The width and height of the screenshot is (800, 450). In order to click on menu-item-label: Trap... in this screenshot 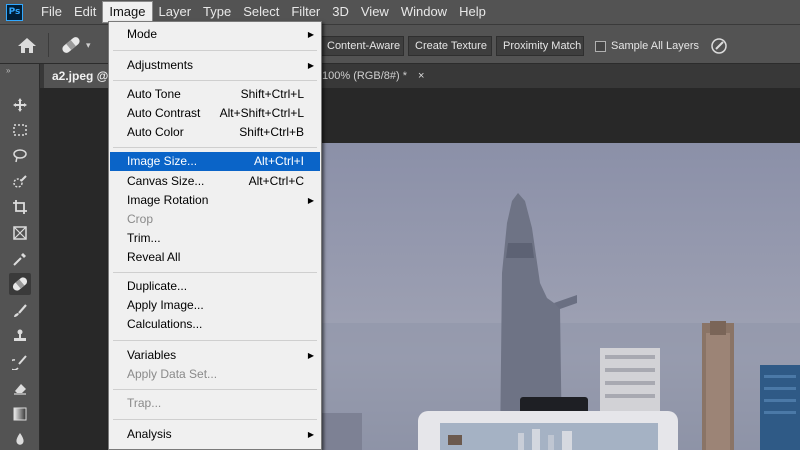, I will do `click(144, 403)`.